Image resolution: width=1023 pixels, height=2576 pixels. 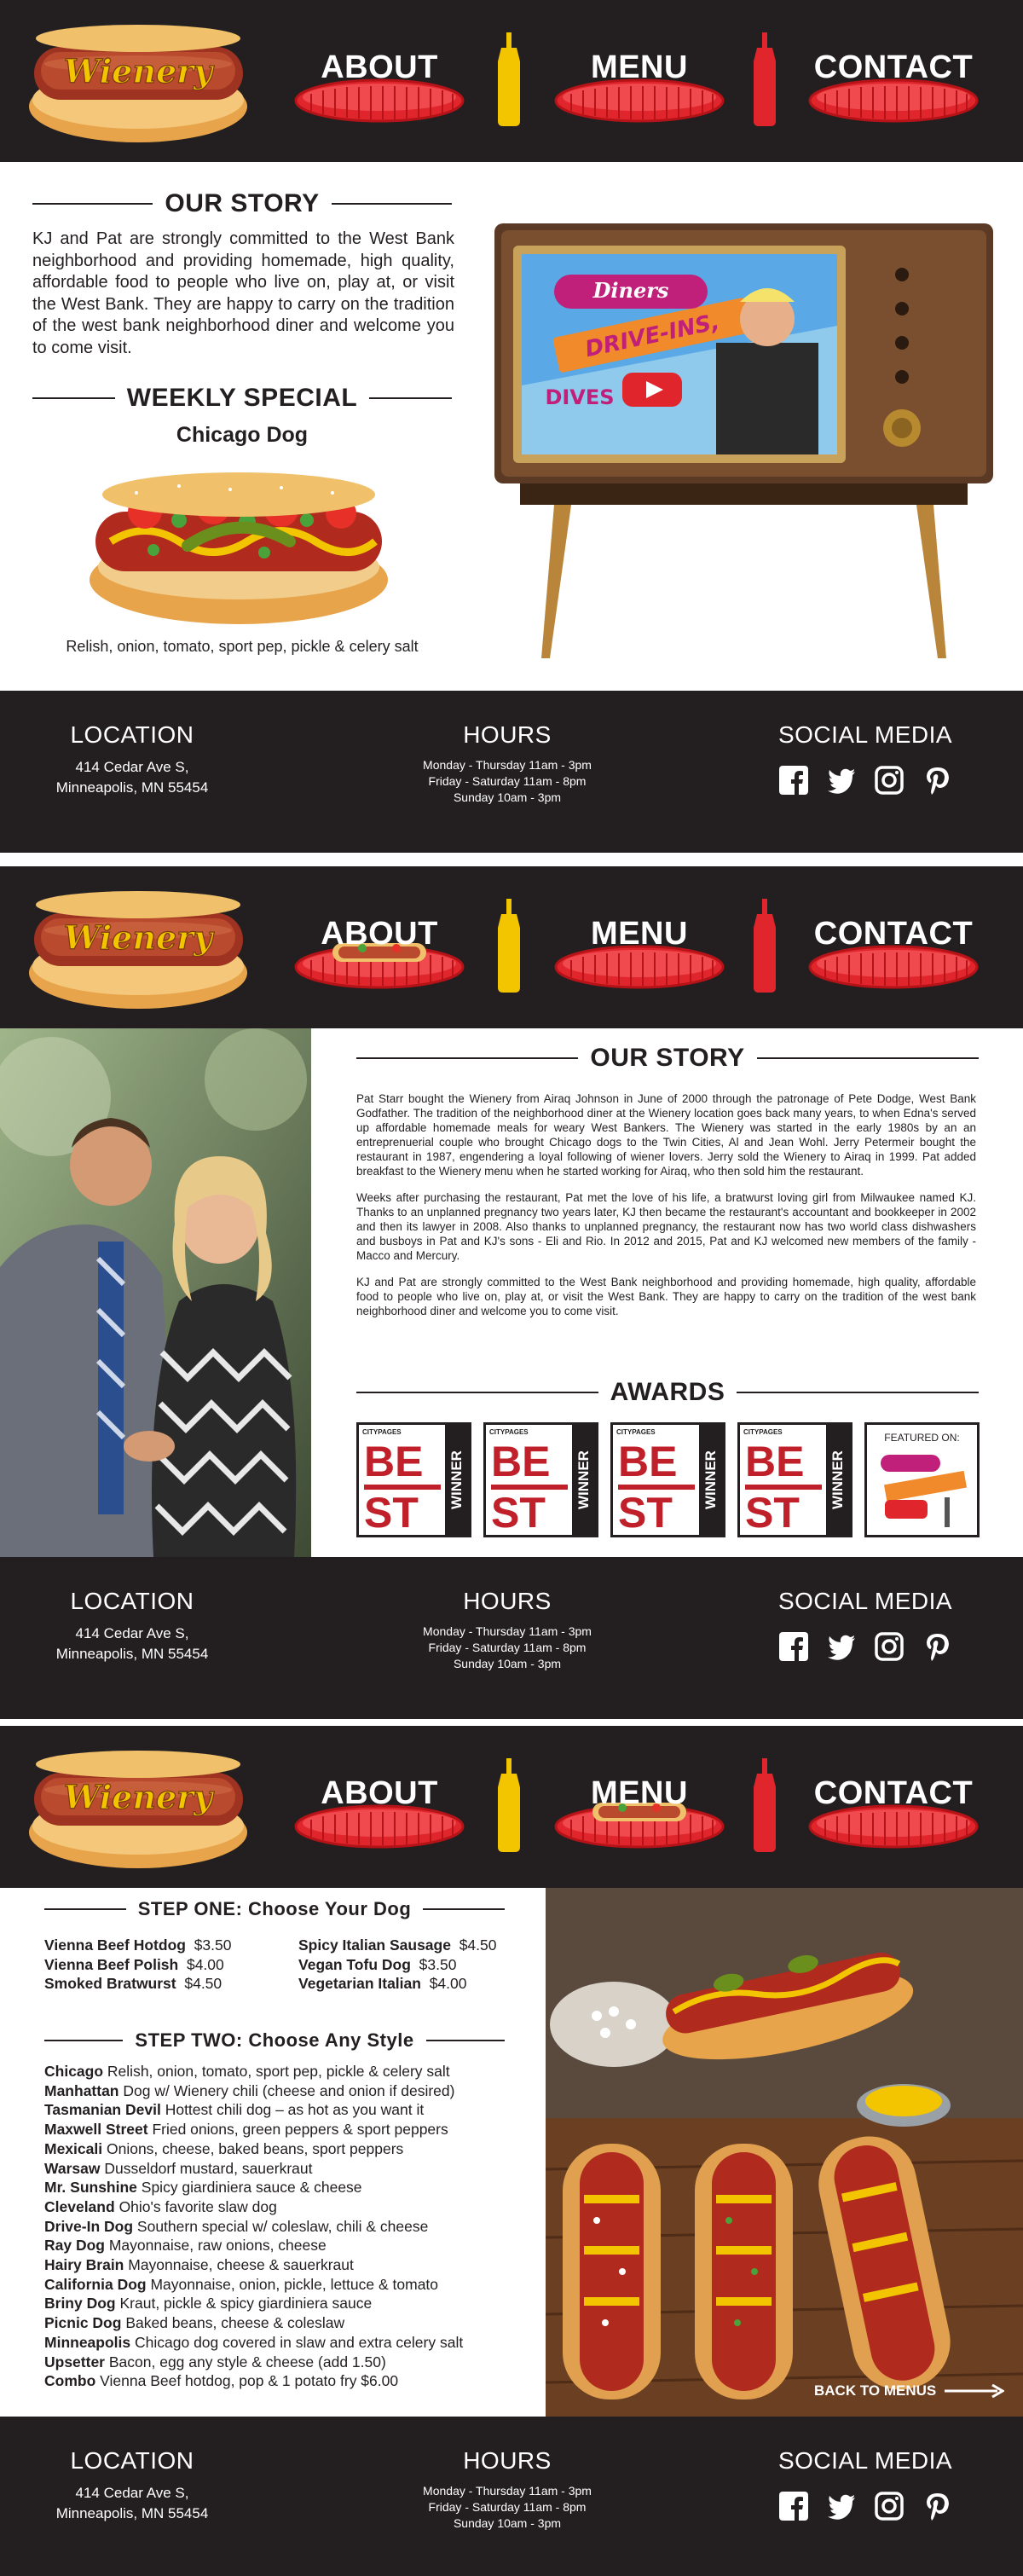 I want to click on tv-sign-diners: Diners, so click(x=630, y=291).